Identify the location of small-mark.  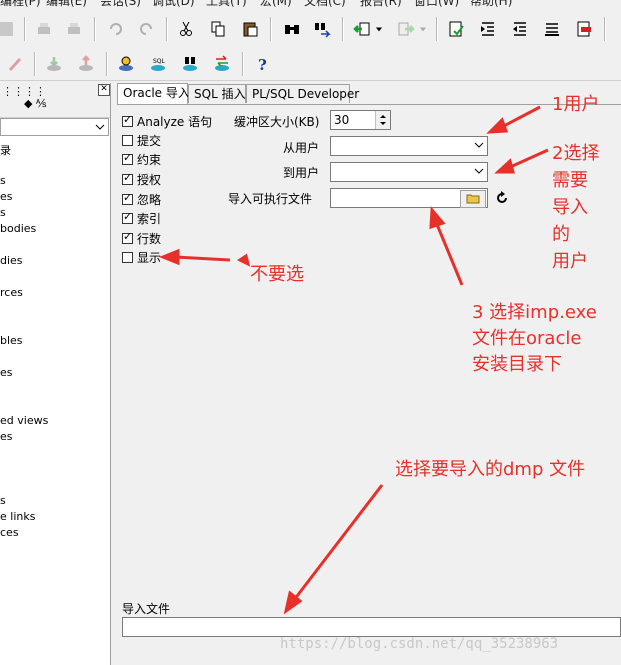
(244, 260).